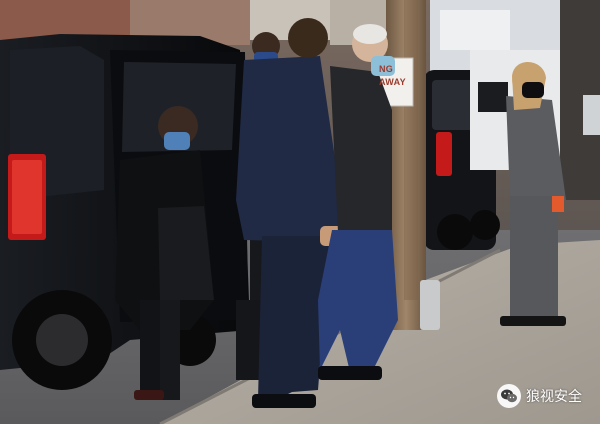  I want to click on watermark: 狼视安全, so click(539, 396).